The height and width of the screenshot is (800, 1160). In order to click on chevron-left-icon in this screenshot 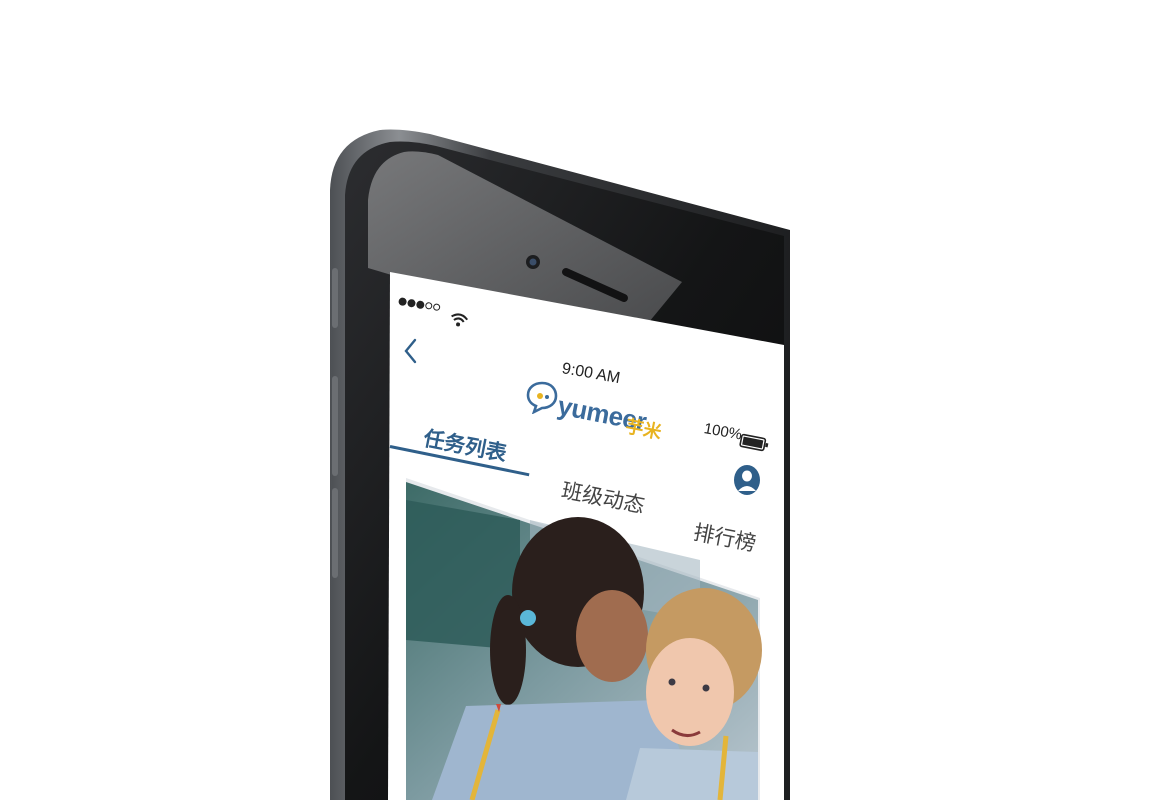, I will do `click(410, 351)`.